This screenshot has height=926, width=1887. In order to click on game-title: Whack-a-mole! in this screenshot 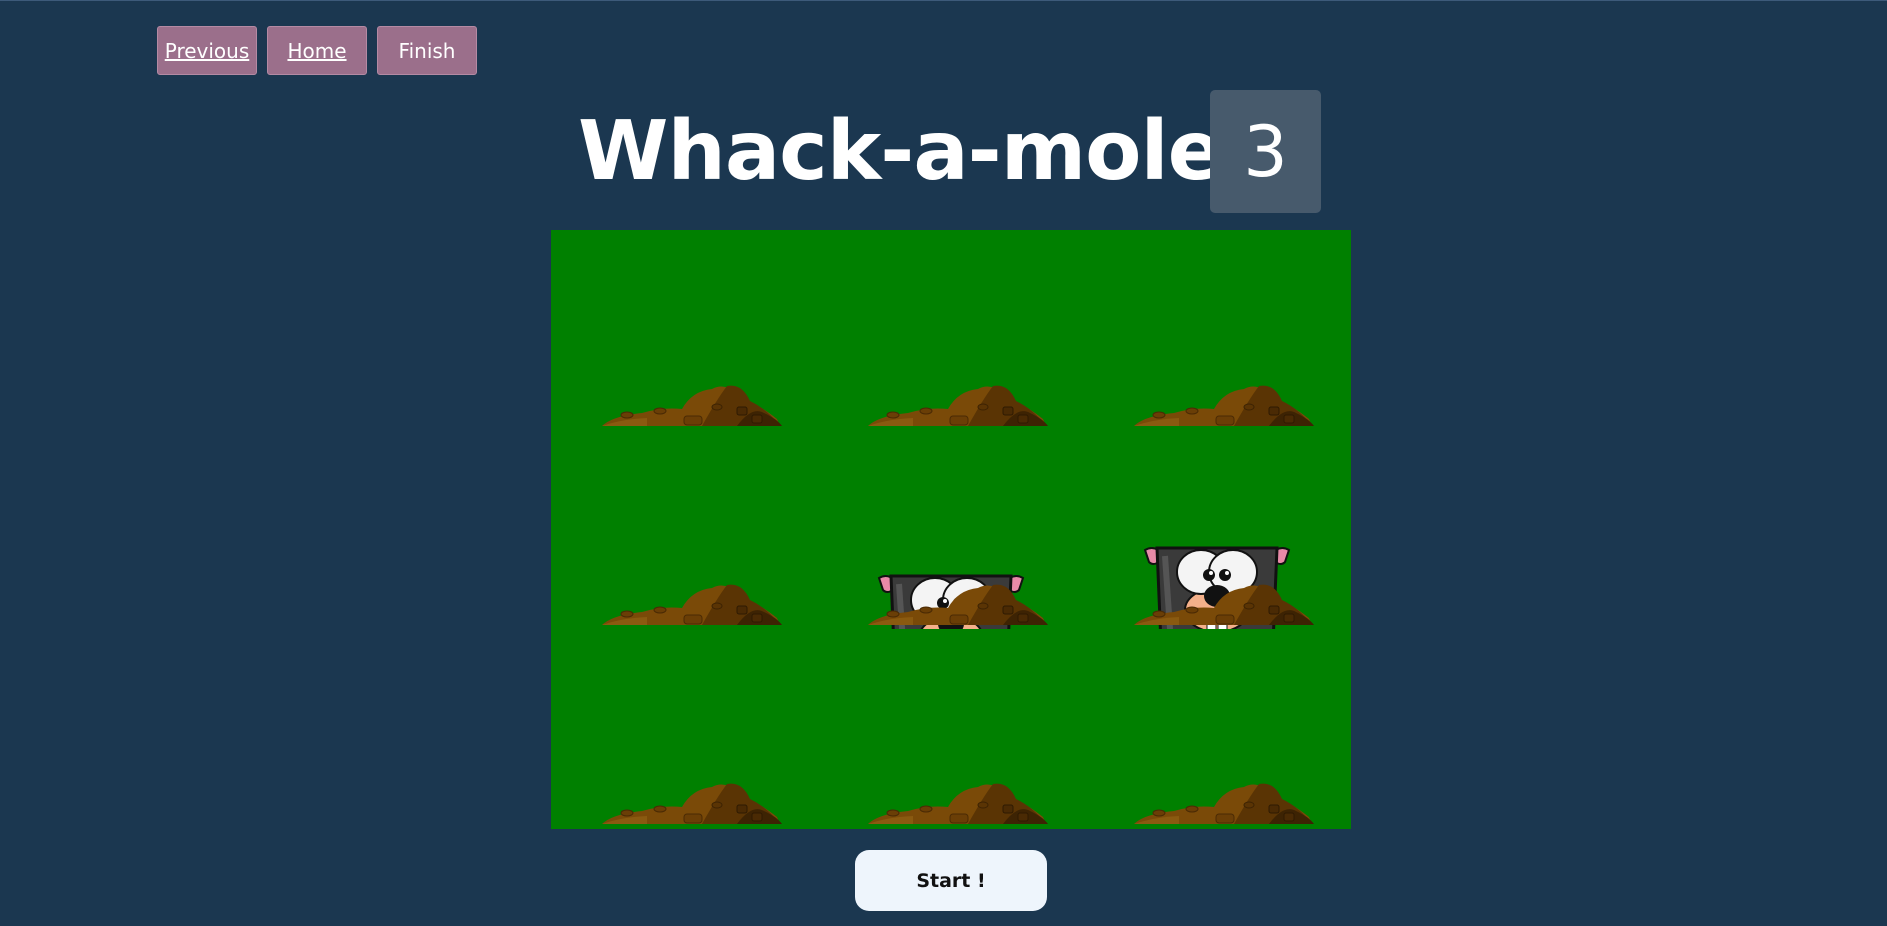, I will do `click(919, 151)`.